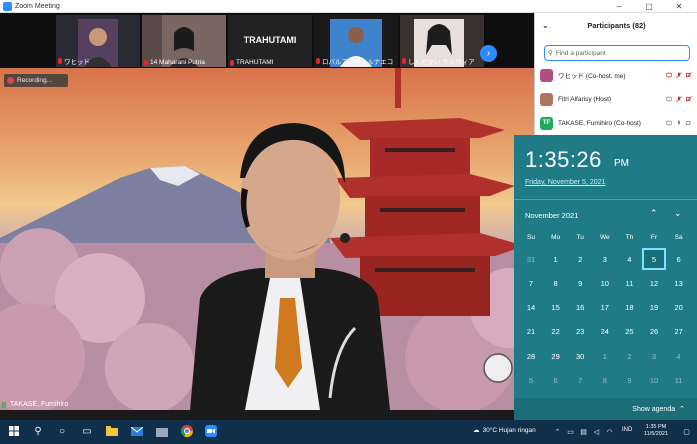 Image resolution: width=697 pixels, height=444 pixels. Describe the element at coordinates (531, 356) in the screenshot. I see `calendar-day: 28` at that location.